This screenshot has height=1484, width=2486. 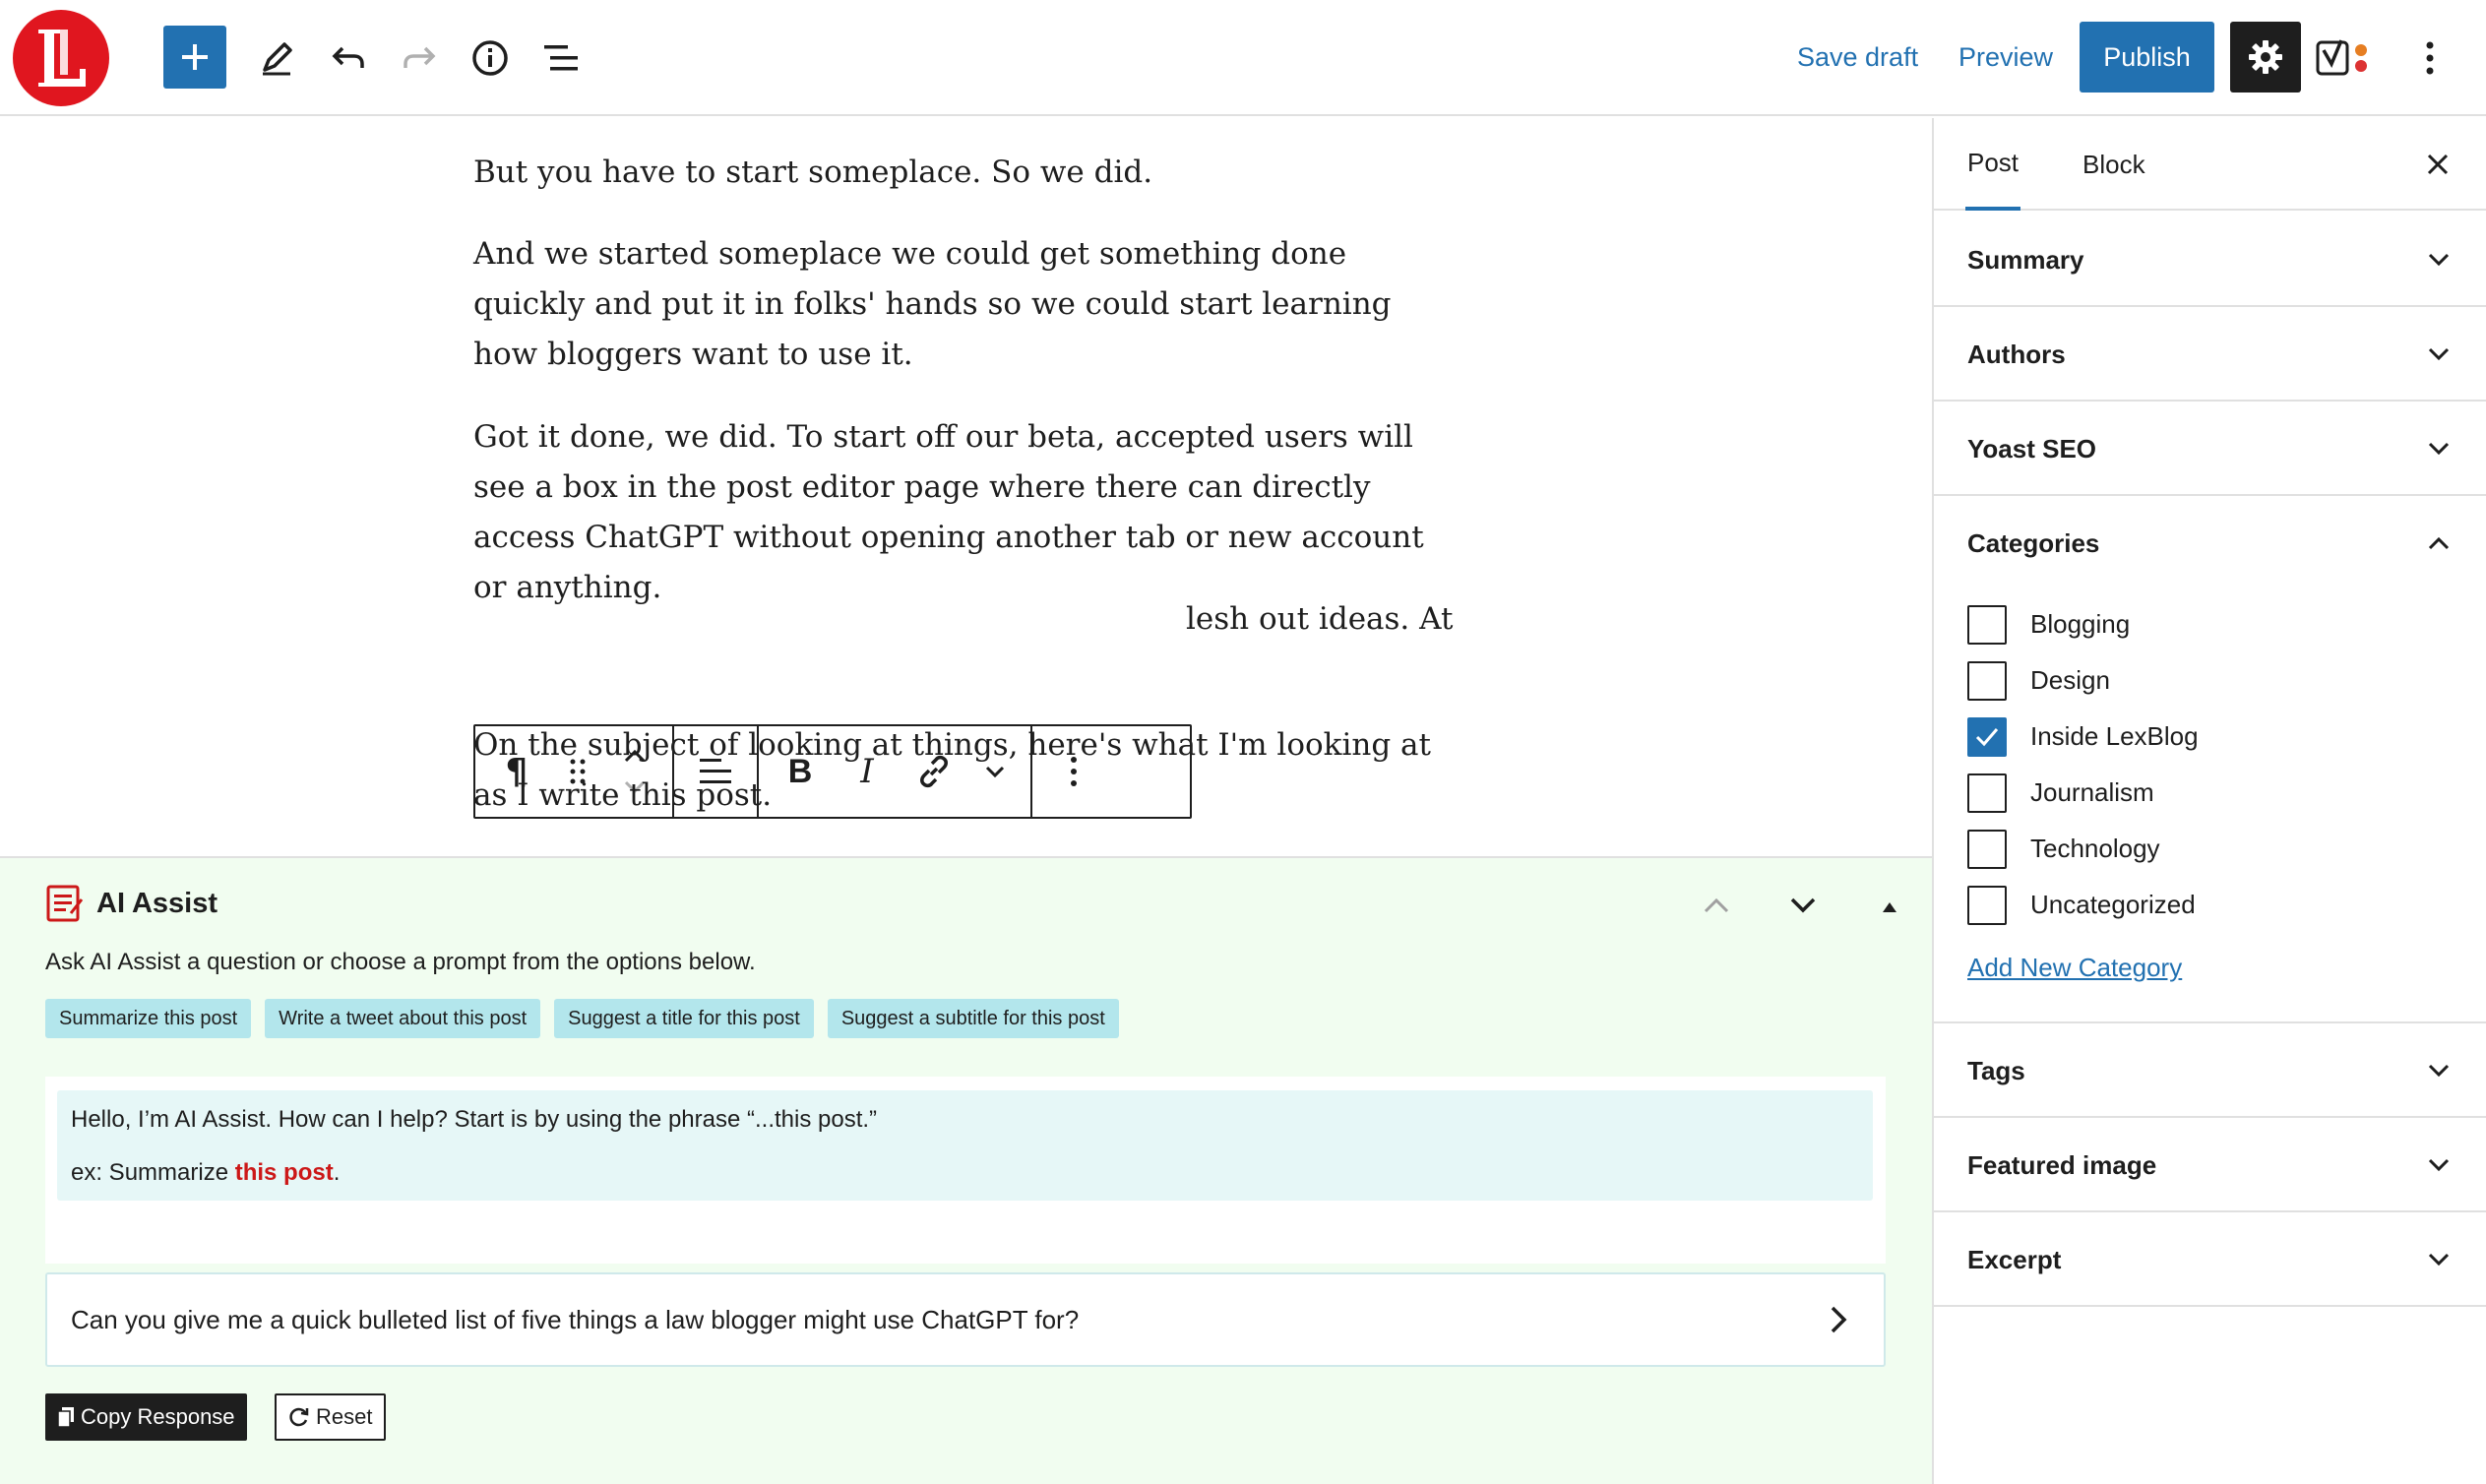 I want to click on redo-icon, so click(x=420, y=57).